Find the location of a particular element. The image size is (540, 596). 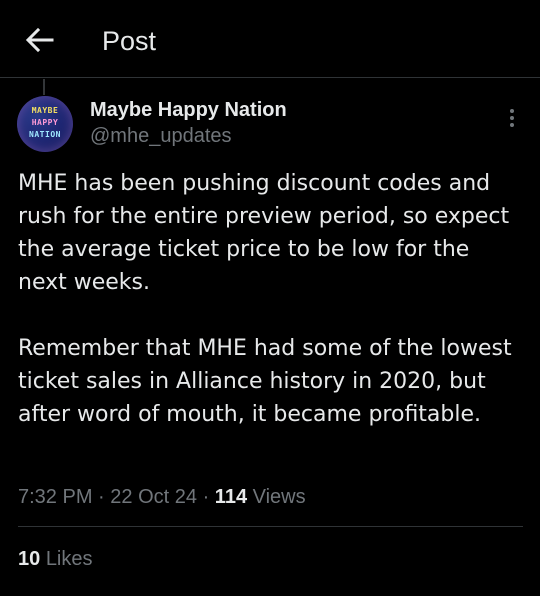

top-header: Post is located at coordinates (270, 39).